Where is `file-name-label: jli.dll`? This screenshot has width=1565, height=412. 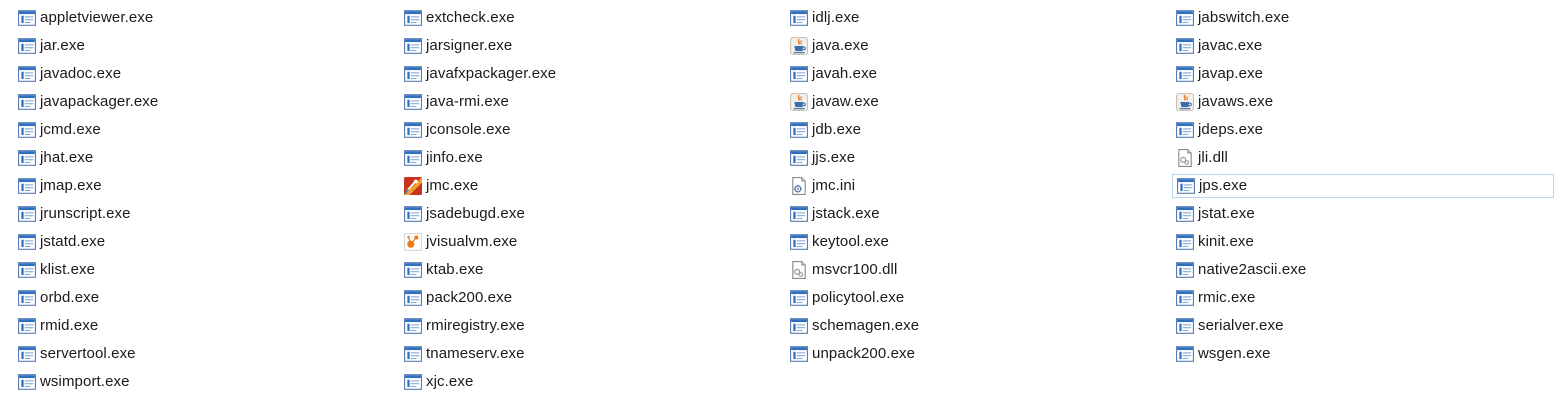 file-name-label: jli.dll is located at coordinates (1213, 157).